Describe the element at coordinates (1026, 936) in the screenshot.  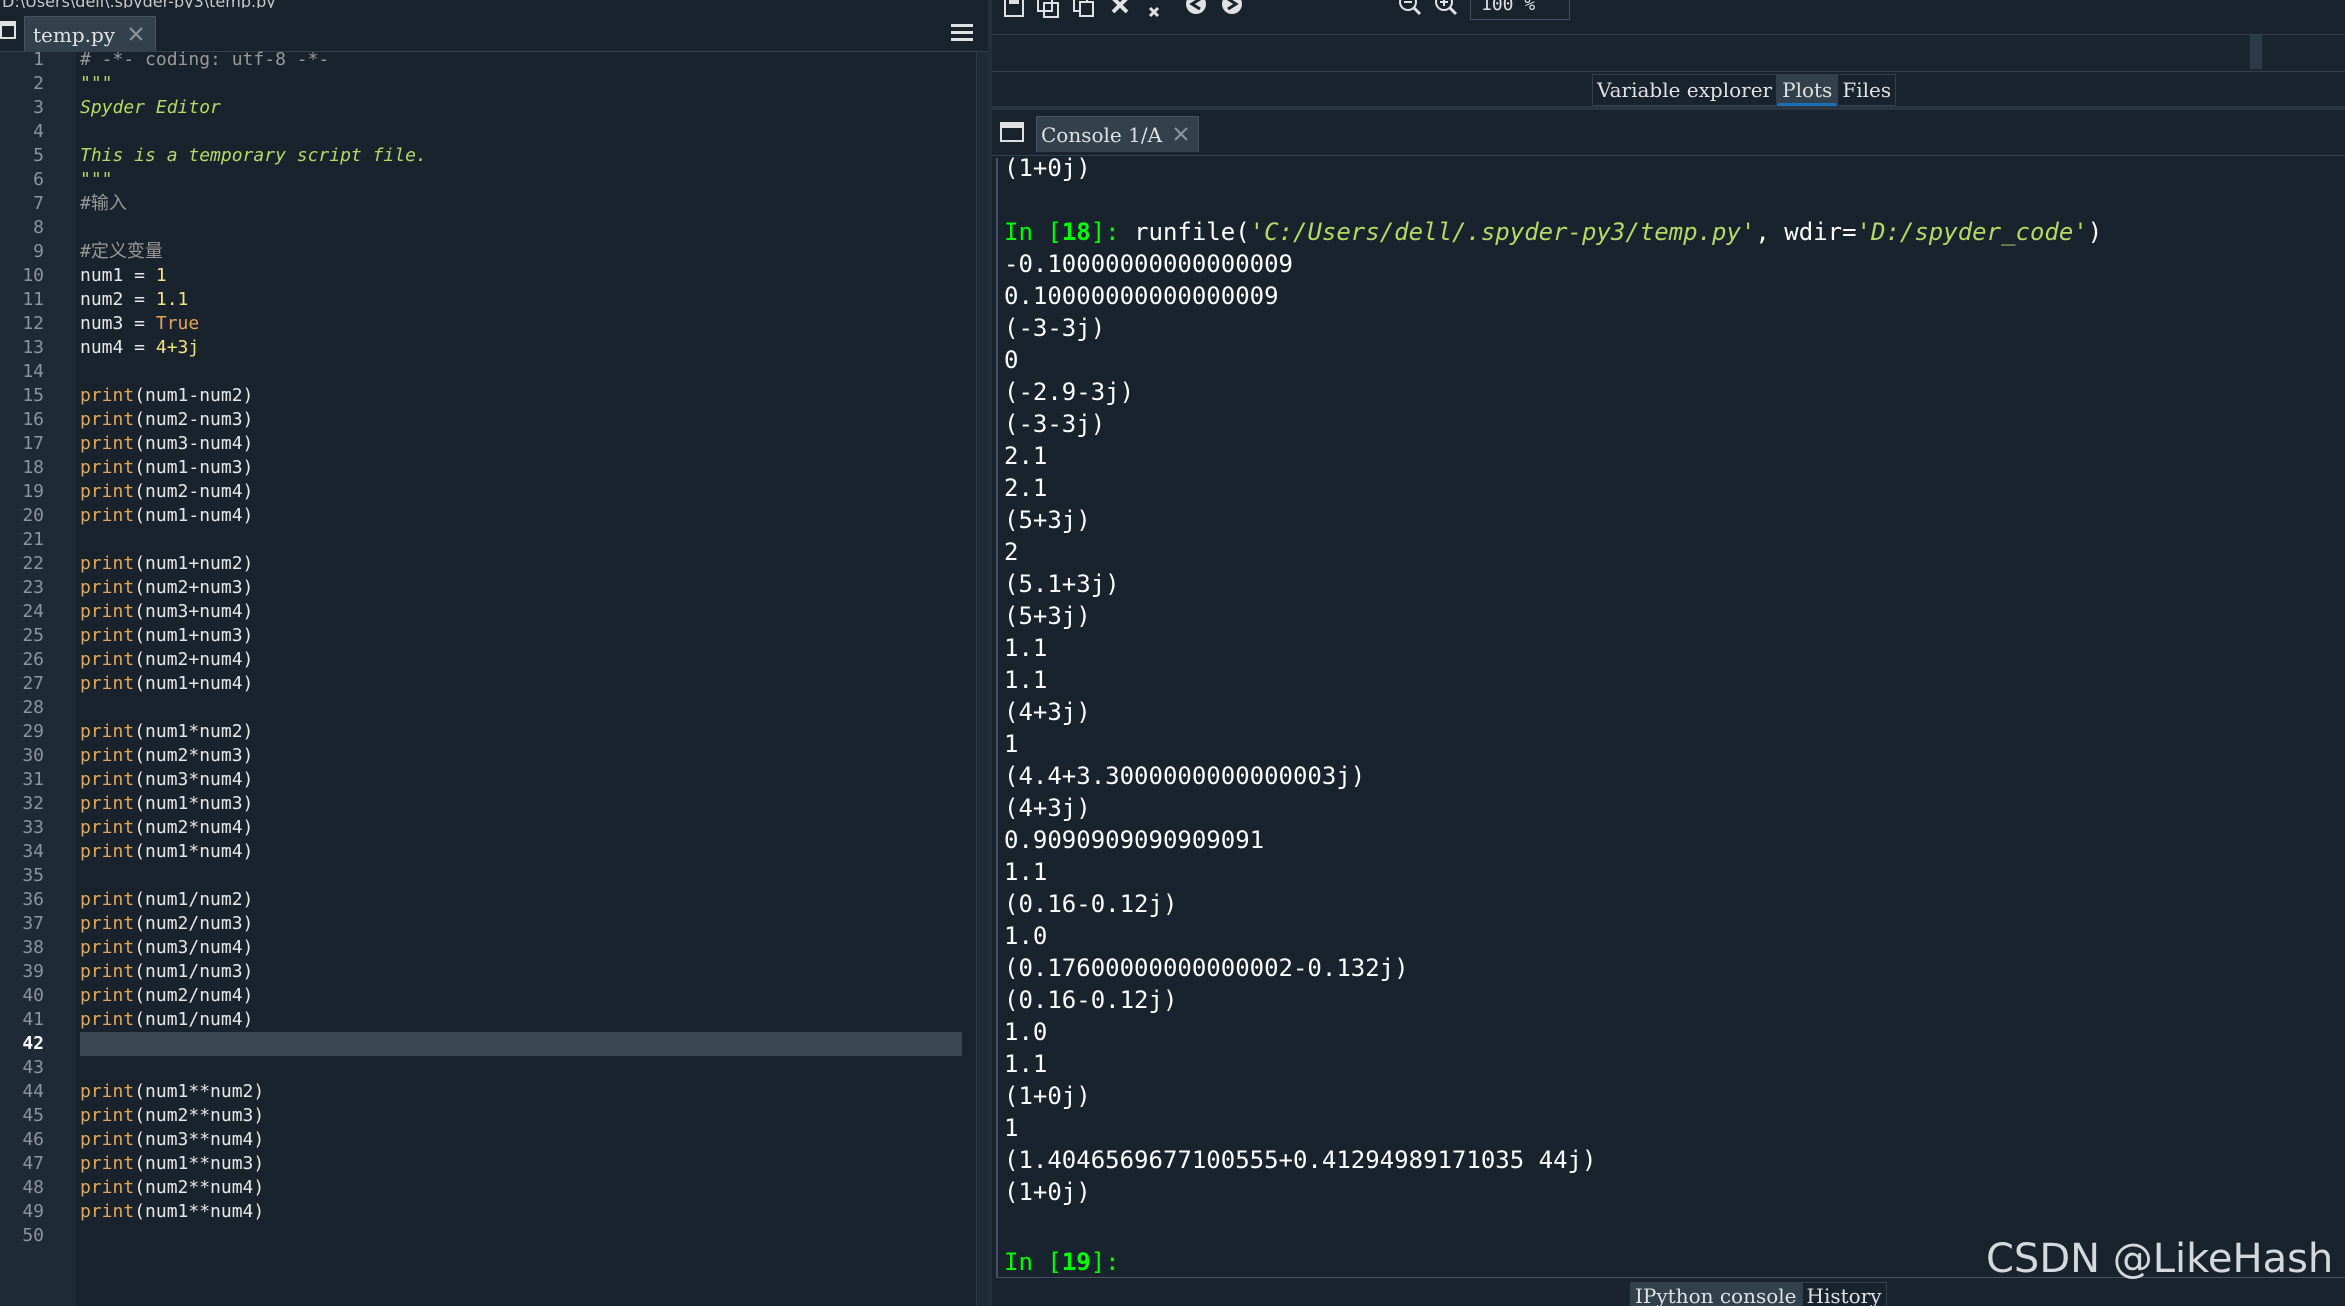
I see `console-output-line: 1.0` at that location.